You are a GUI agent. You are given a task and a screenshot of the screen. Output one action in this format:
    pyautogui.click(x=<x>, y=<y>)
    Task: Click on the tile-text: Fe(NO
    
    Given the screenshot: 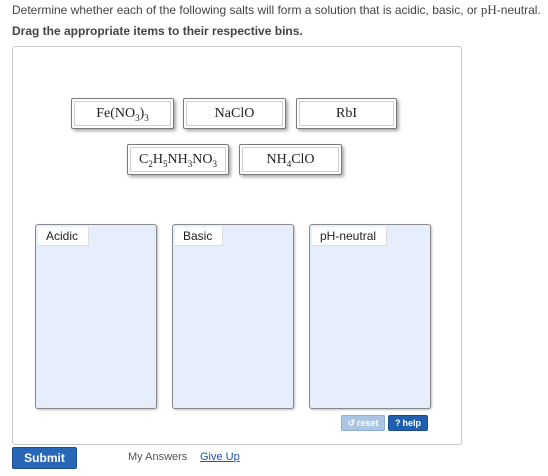 What is the action you would take?
    pyautogui.click(x=116, y=113)
    